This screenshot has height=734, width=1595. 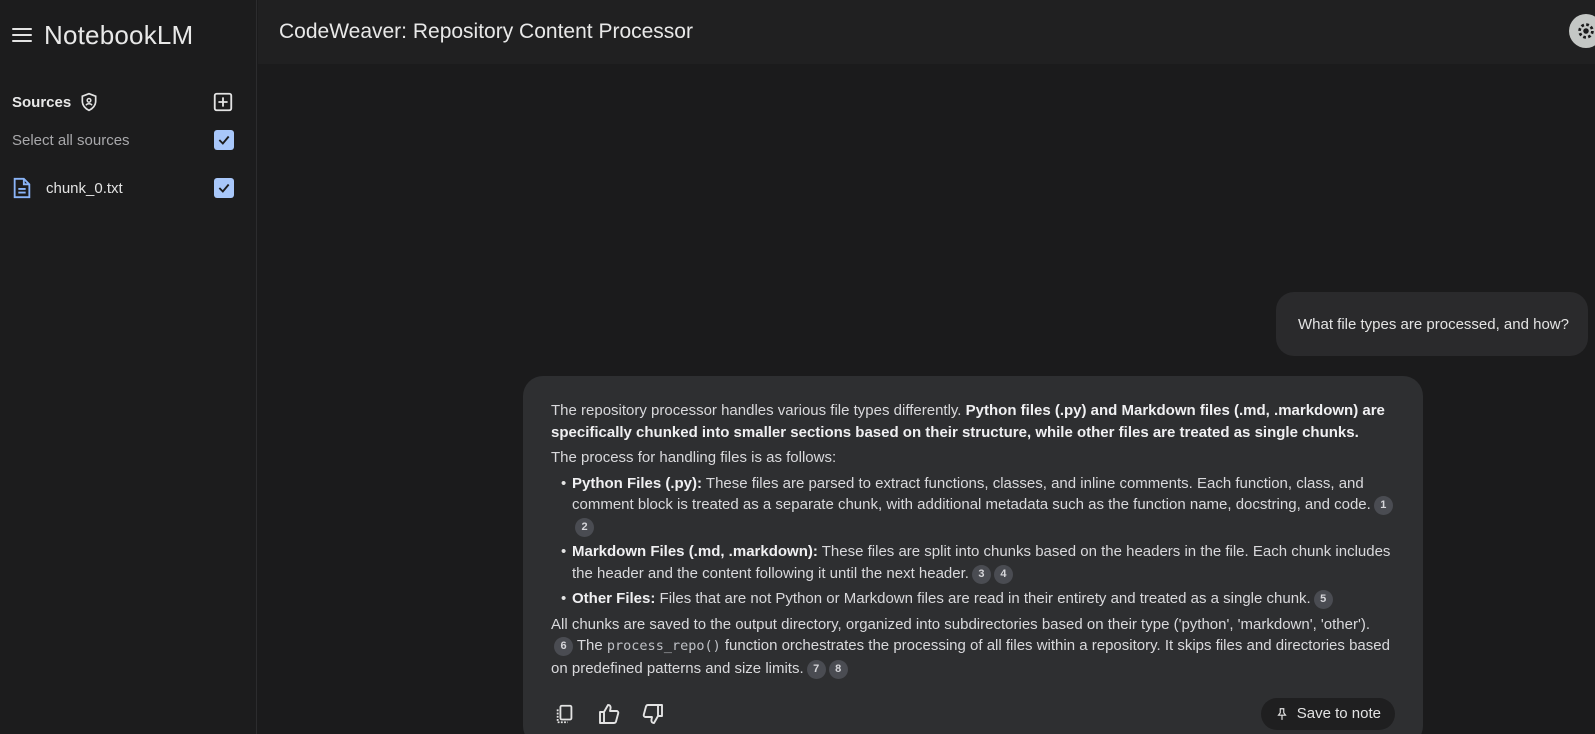 I want to click on settings-gear-icon, so click(x=1582, y=31).